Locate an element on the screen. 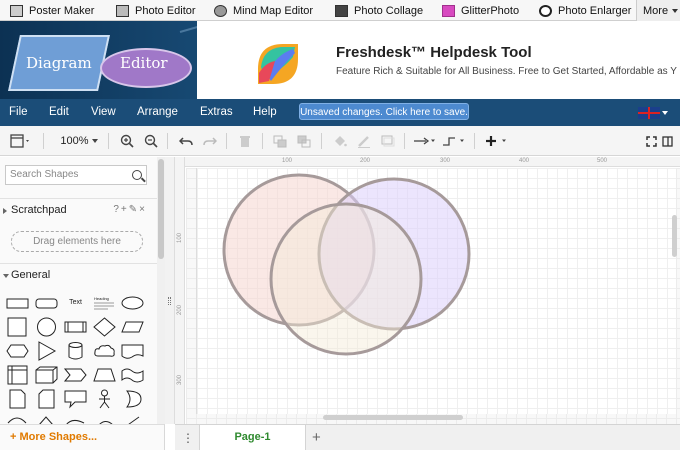 Image resolution: width=680 pixels, height=450 pixels. sidebar-scrollbar is located at coordinates (161, 290).